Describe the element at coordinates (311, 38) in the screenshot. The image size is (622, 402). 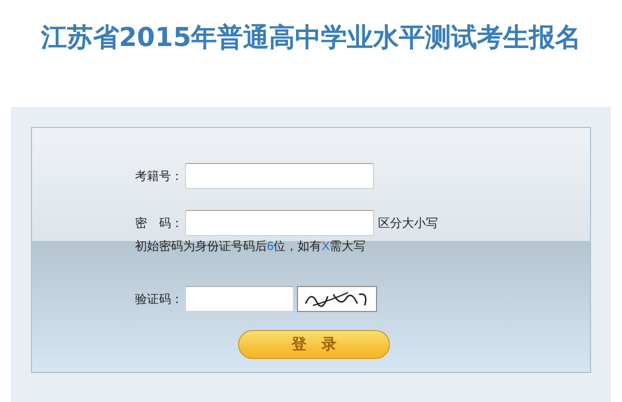
I see `page-title: 江苏省2015年普通高中学业水平测试考生报名` at that location.